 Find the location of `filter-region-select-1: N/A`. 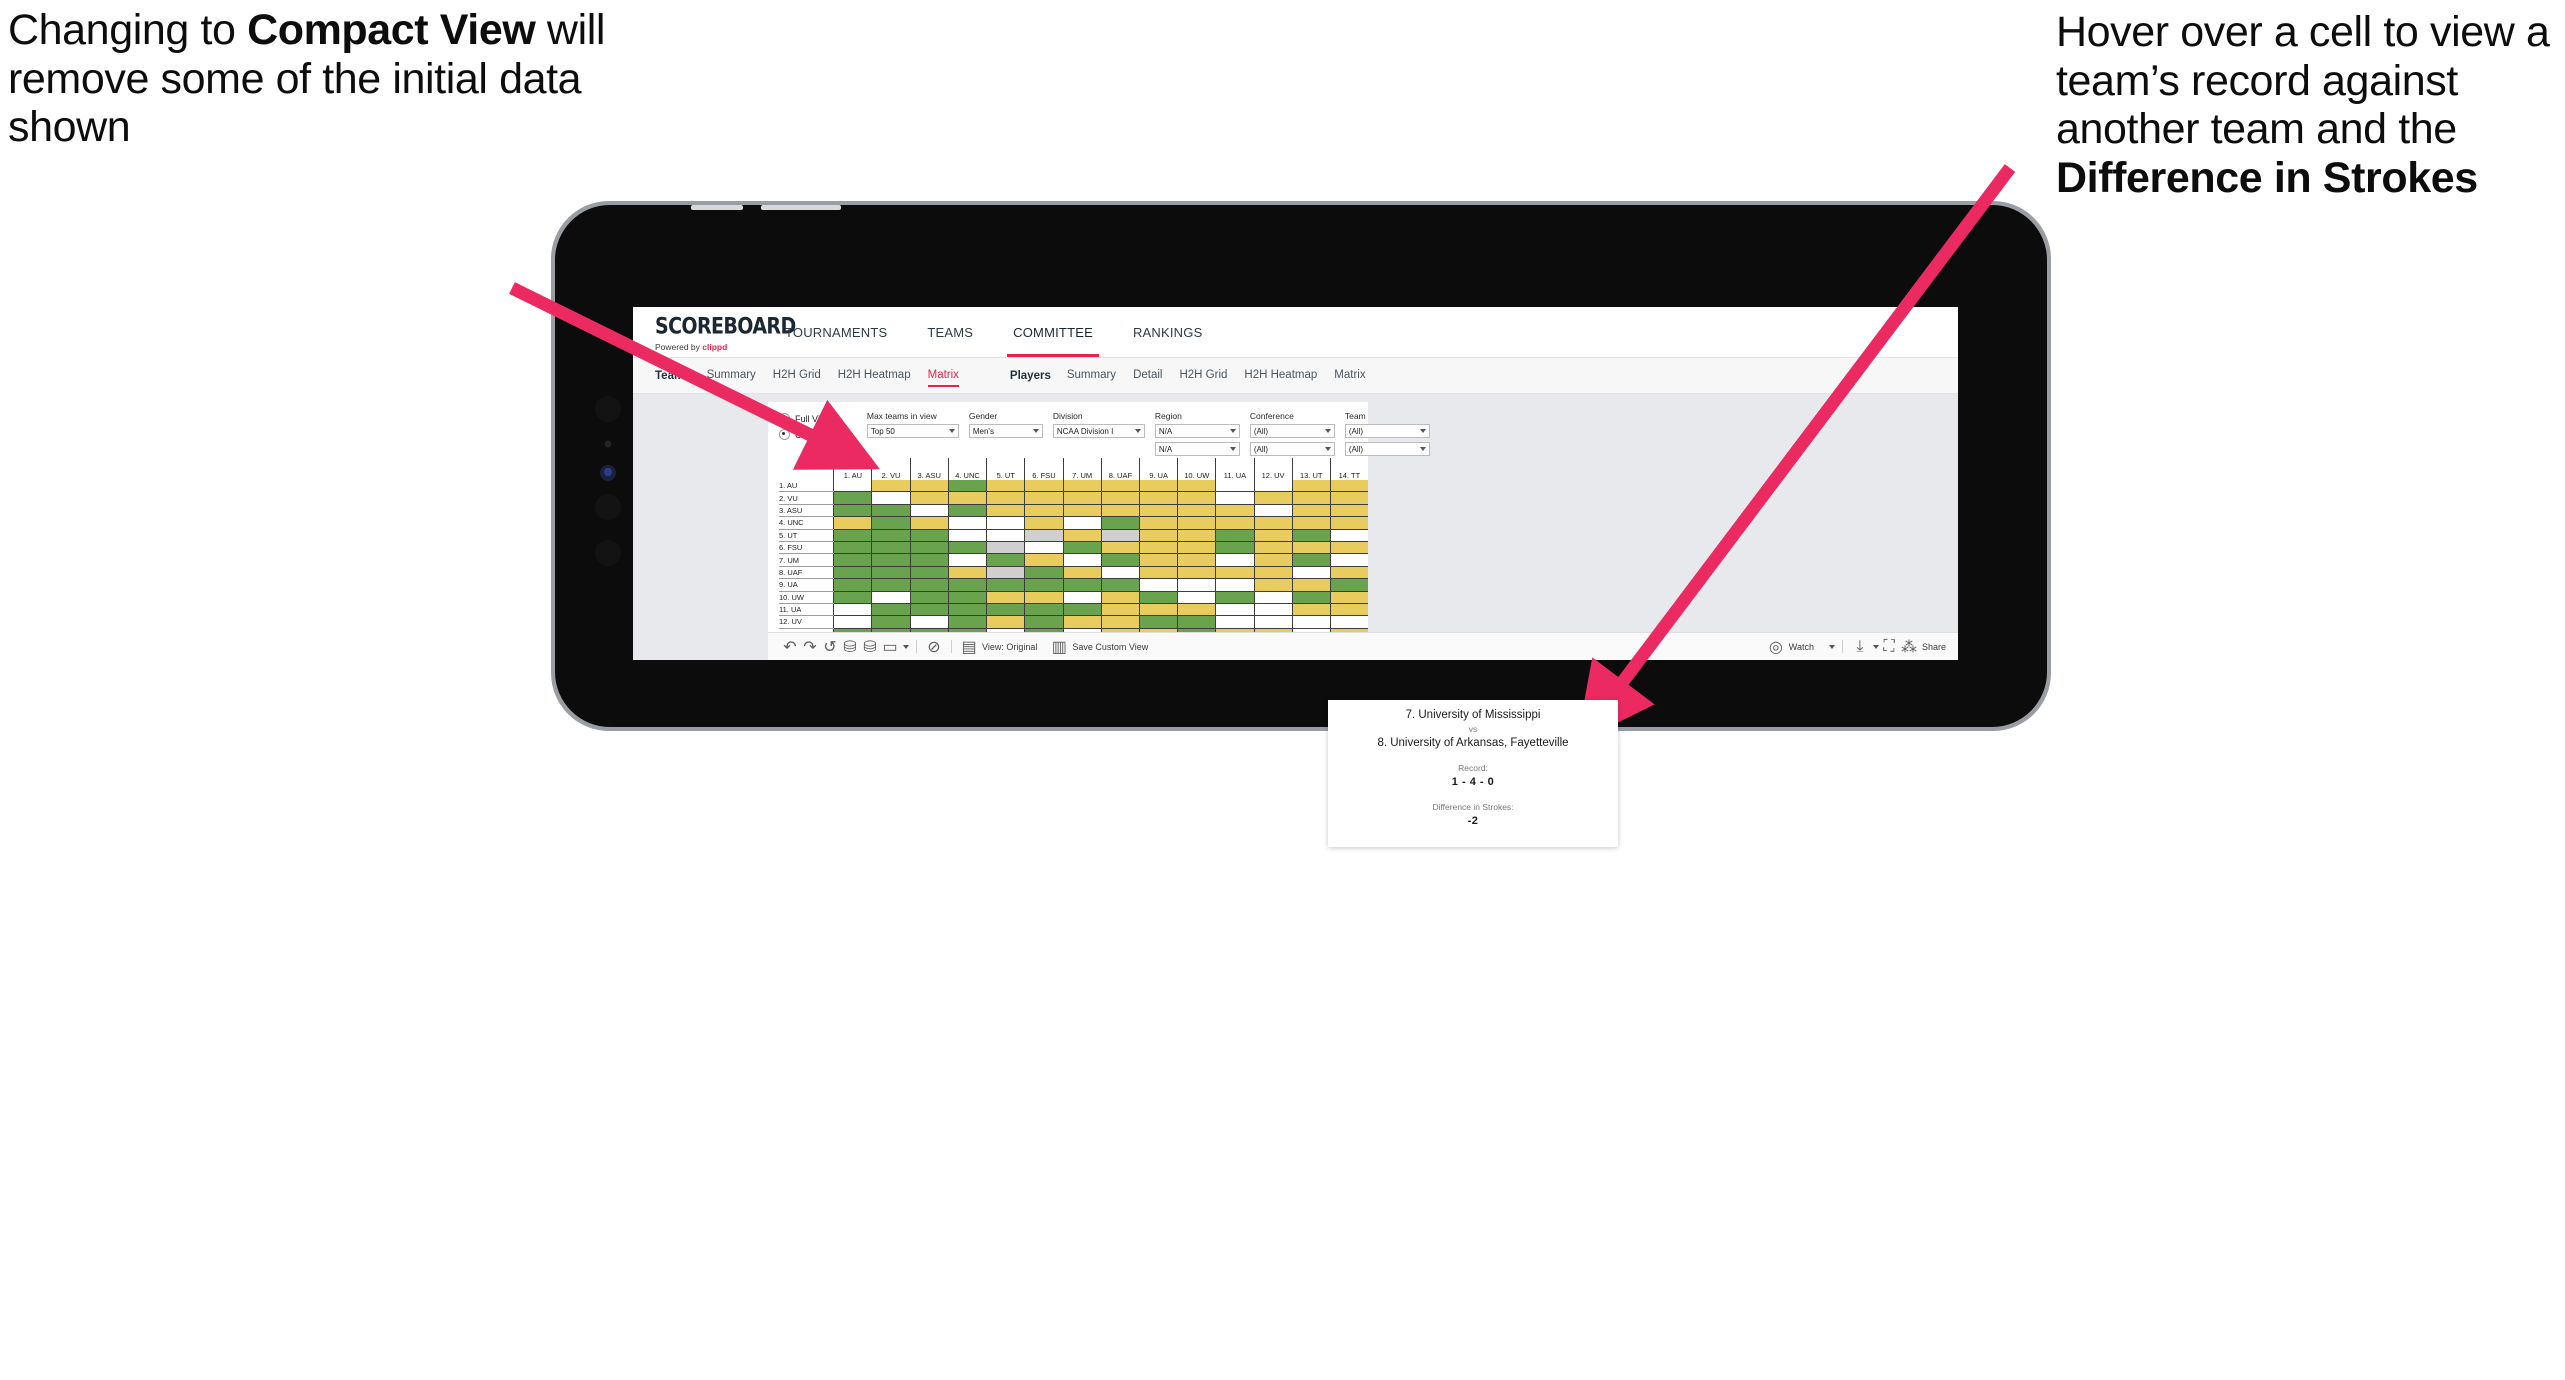

filter-region-select-1: N/A is located at coordinates (1197, 431).